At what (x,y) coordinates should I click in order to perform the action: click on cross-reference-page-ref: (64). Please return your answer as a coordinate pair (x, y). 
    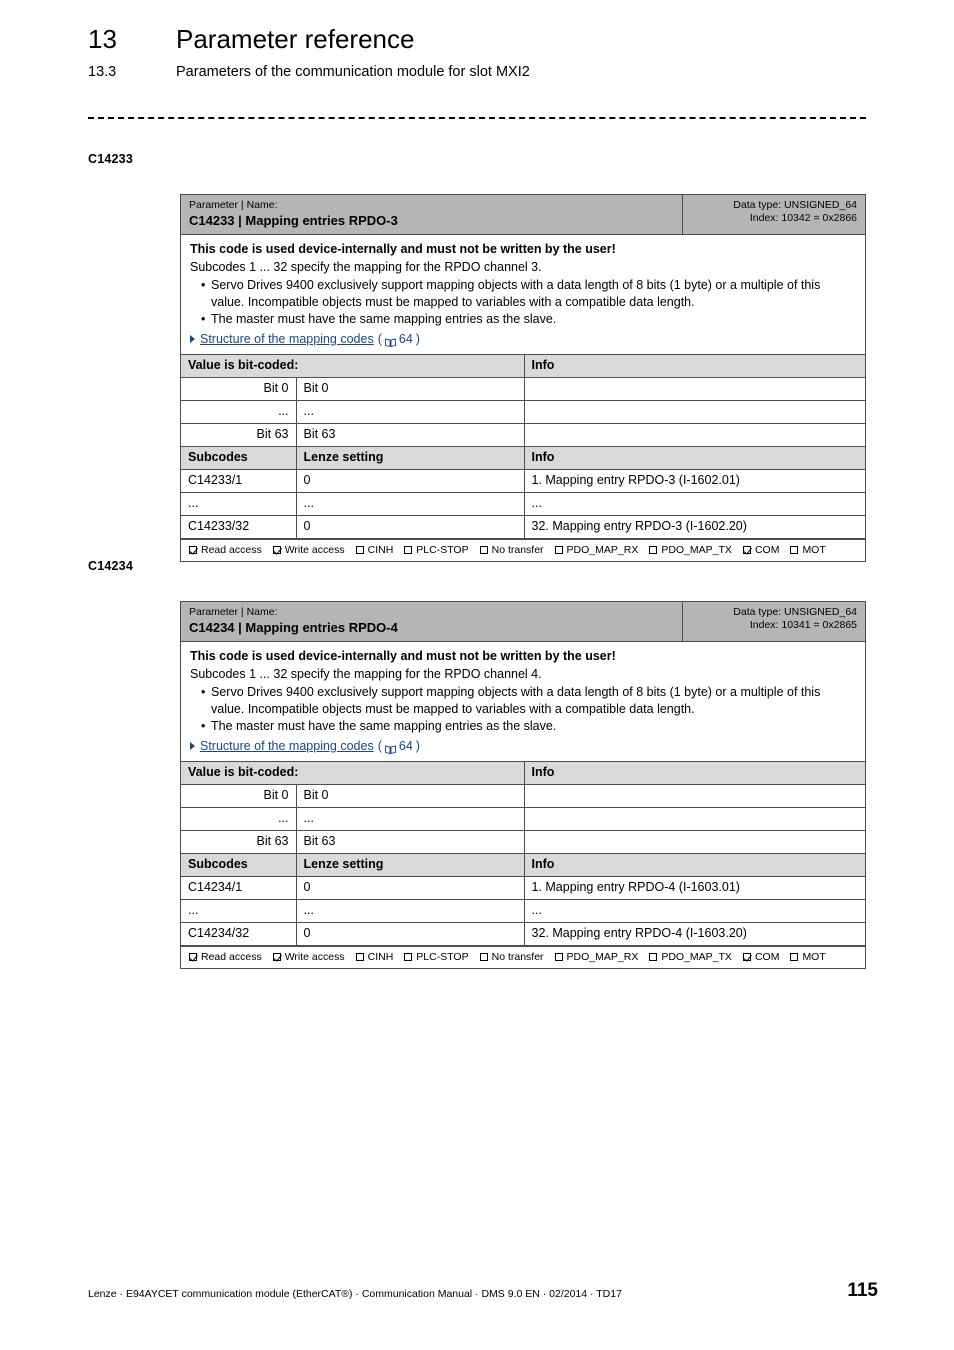
    Looking at the image, I should click on (398, 746).